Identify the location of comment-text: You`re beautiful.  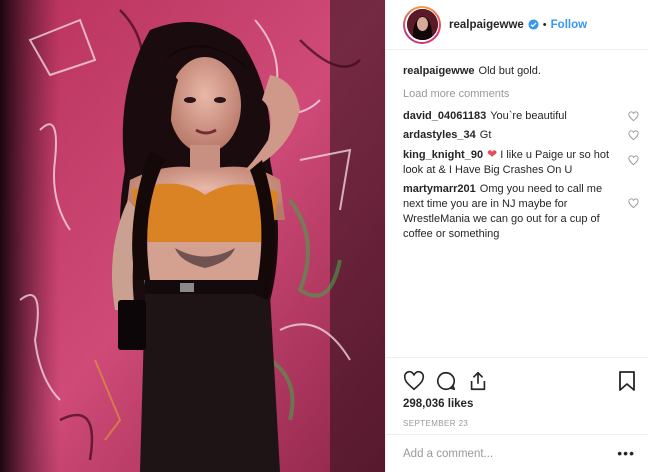
(528, 116).